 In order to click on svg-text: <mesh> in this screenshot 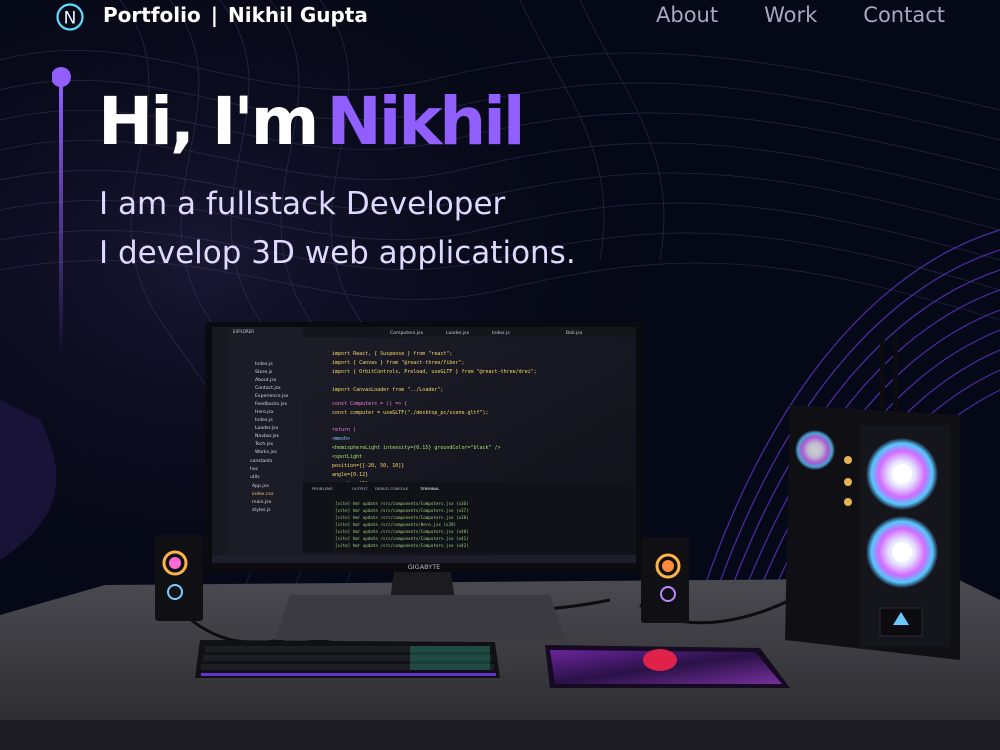, I will do `click(341, 439)`.